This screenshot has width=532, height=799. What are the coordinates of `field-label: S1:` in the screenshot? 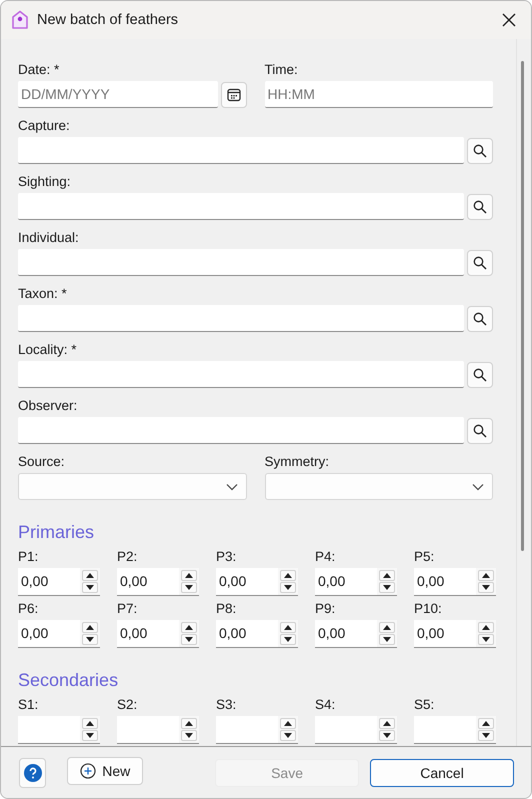 It's located at (28, 705).